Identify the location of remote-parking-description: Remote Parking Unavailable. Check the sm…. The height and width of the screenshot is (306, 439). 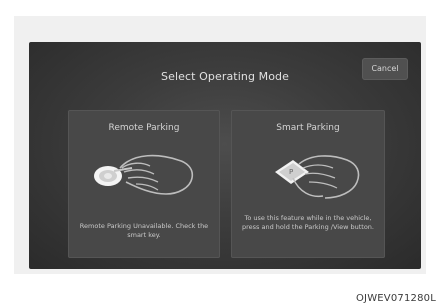
(144, 230).